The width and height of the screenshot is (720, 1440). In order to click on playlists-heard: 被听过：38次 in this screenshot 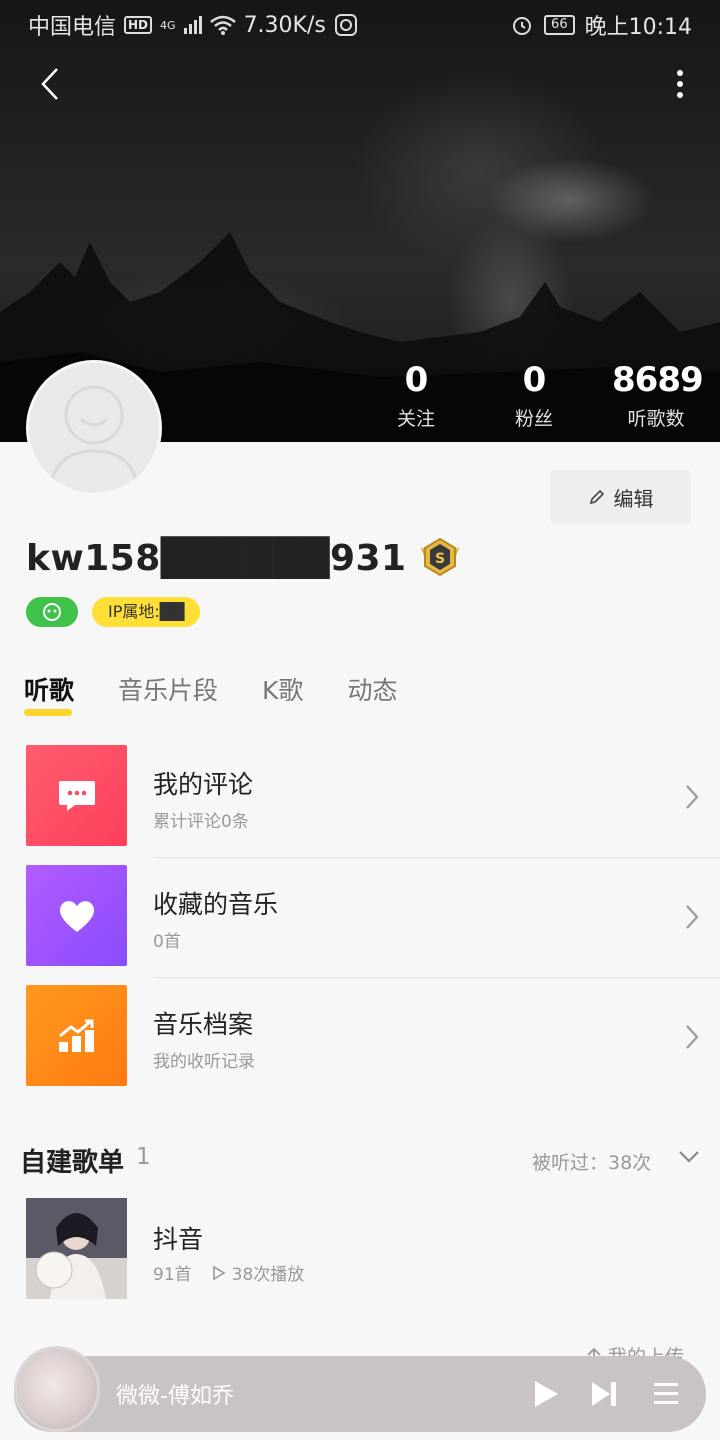, I will do `click(592, 1163)`.